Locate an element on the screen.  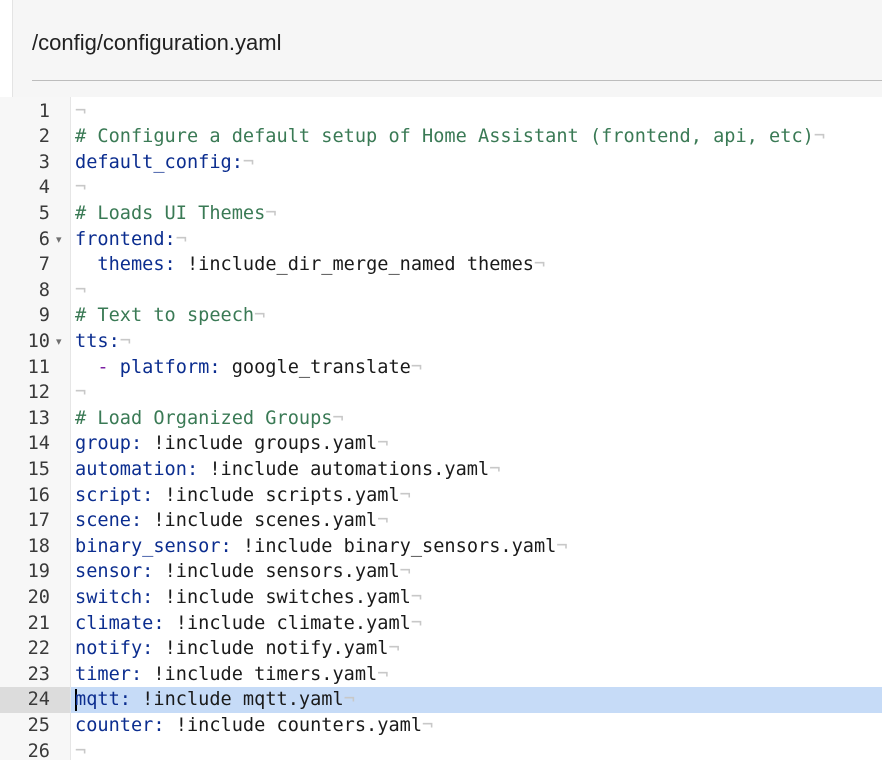
line-number: 2 is located at coordinates (44, 137).